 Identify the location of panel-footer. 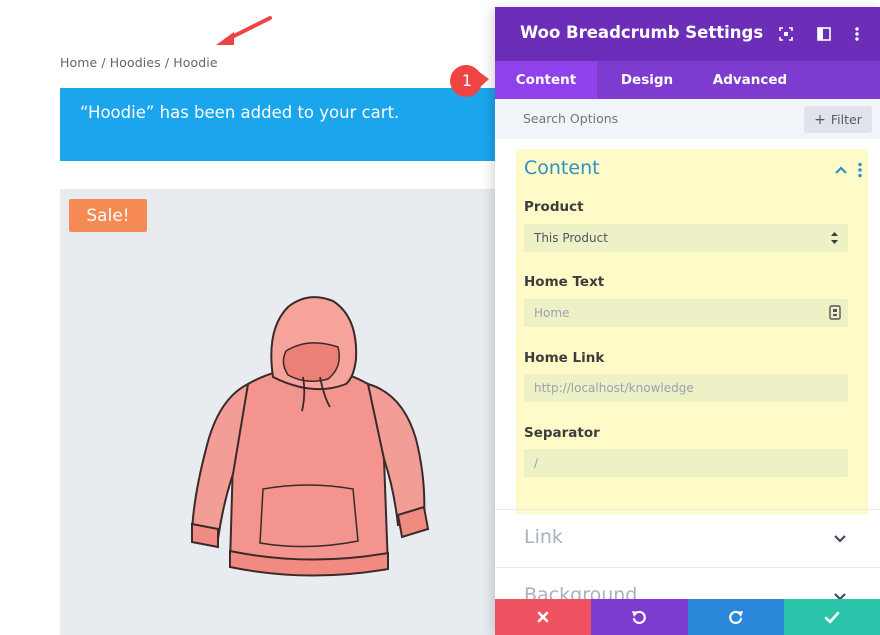
(687, 617).